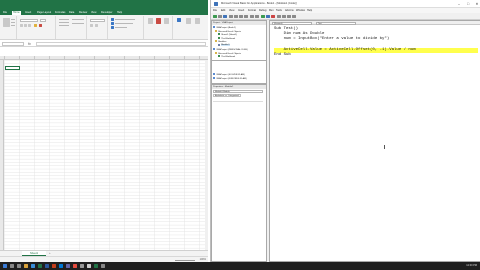 The height and width of the screenshot is (270, 480). Describe the element at coordinates (246, 16) in the screenshot. I see `find-icon` at that location.